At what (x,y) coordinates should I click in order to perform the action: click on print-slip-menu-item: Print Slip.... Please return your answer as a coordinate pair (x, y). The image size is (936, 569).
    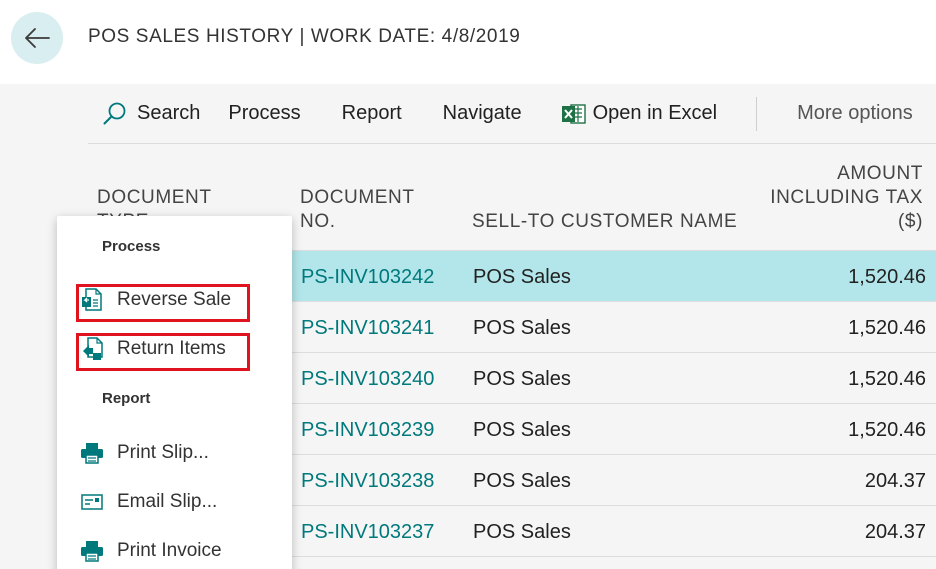
    Looking at the image, I should click on (144, 453).